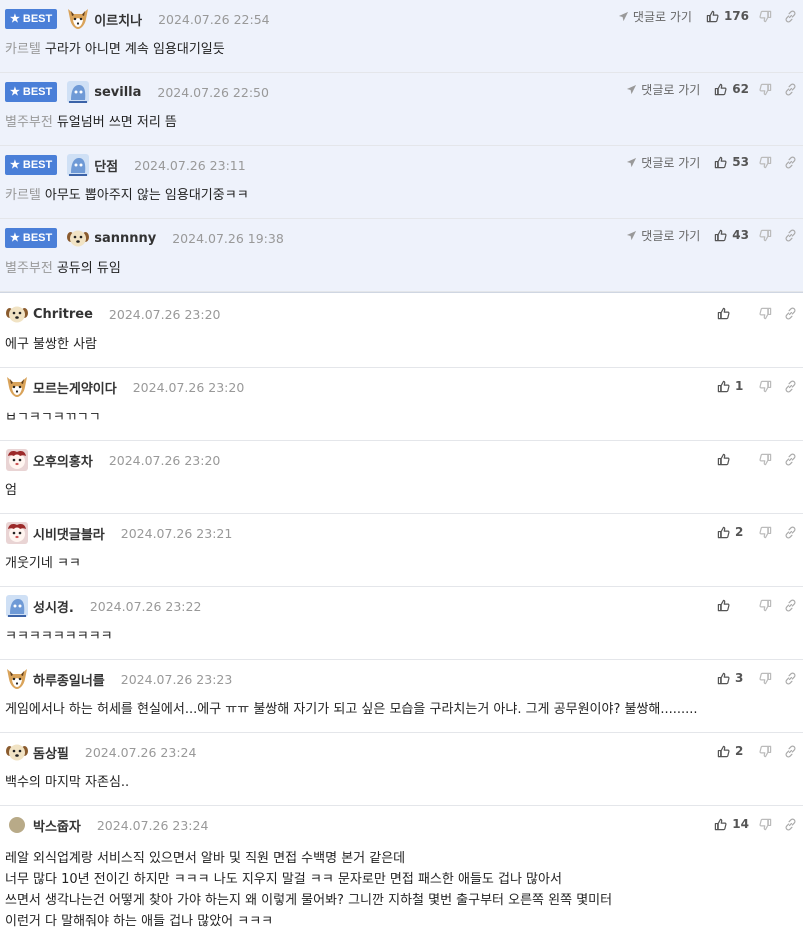 The image size is (803, 936). Describe the element at coordinates (118, 19) in the screenshot. I see `nickname: 이르치나` at that location.